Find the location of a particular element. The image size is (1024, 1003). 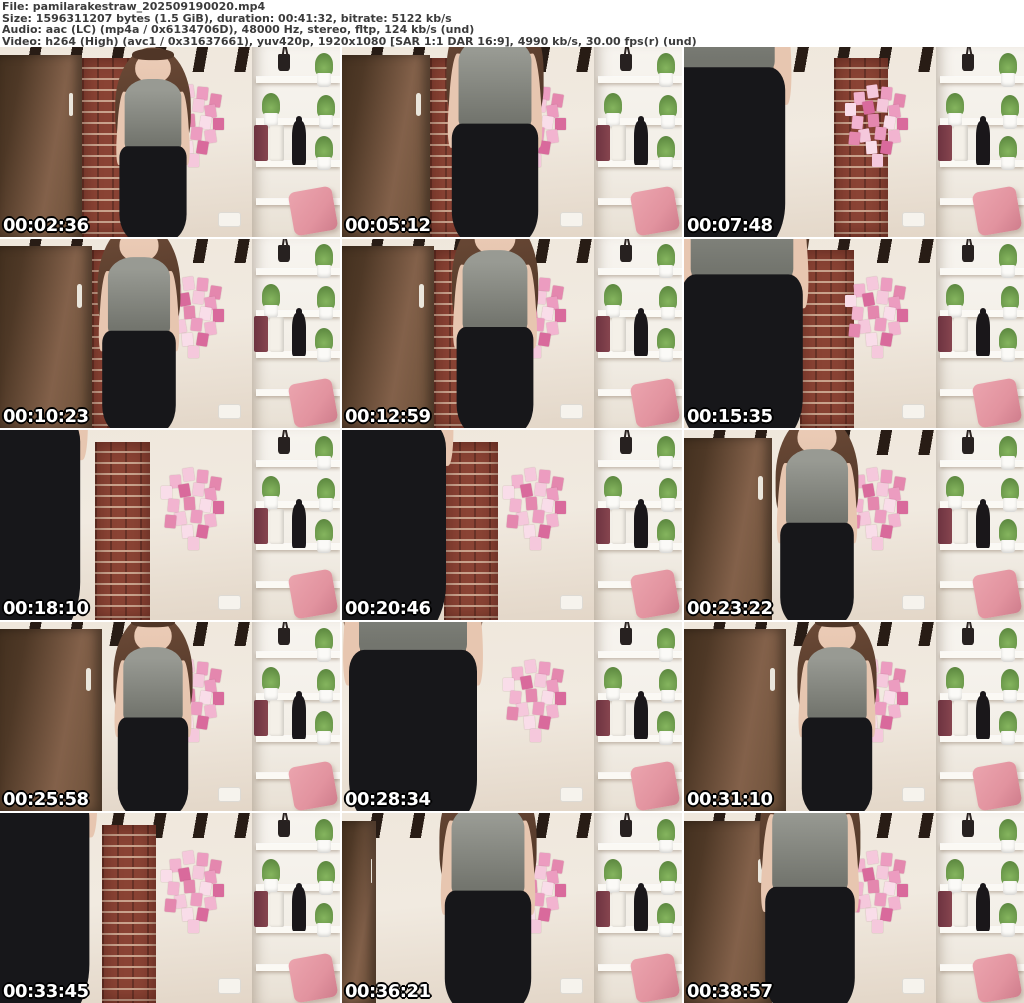

video-thumbnail: 00:12:59 is located at coordinates (512, 333).